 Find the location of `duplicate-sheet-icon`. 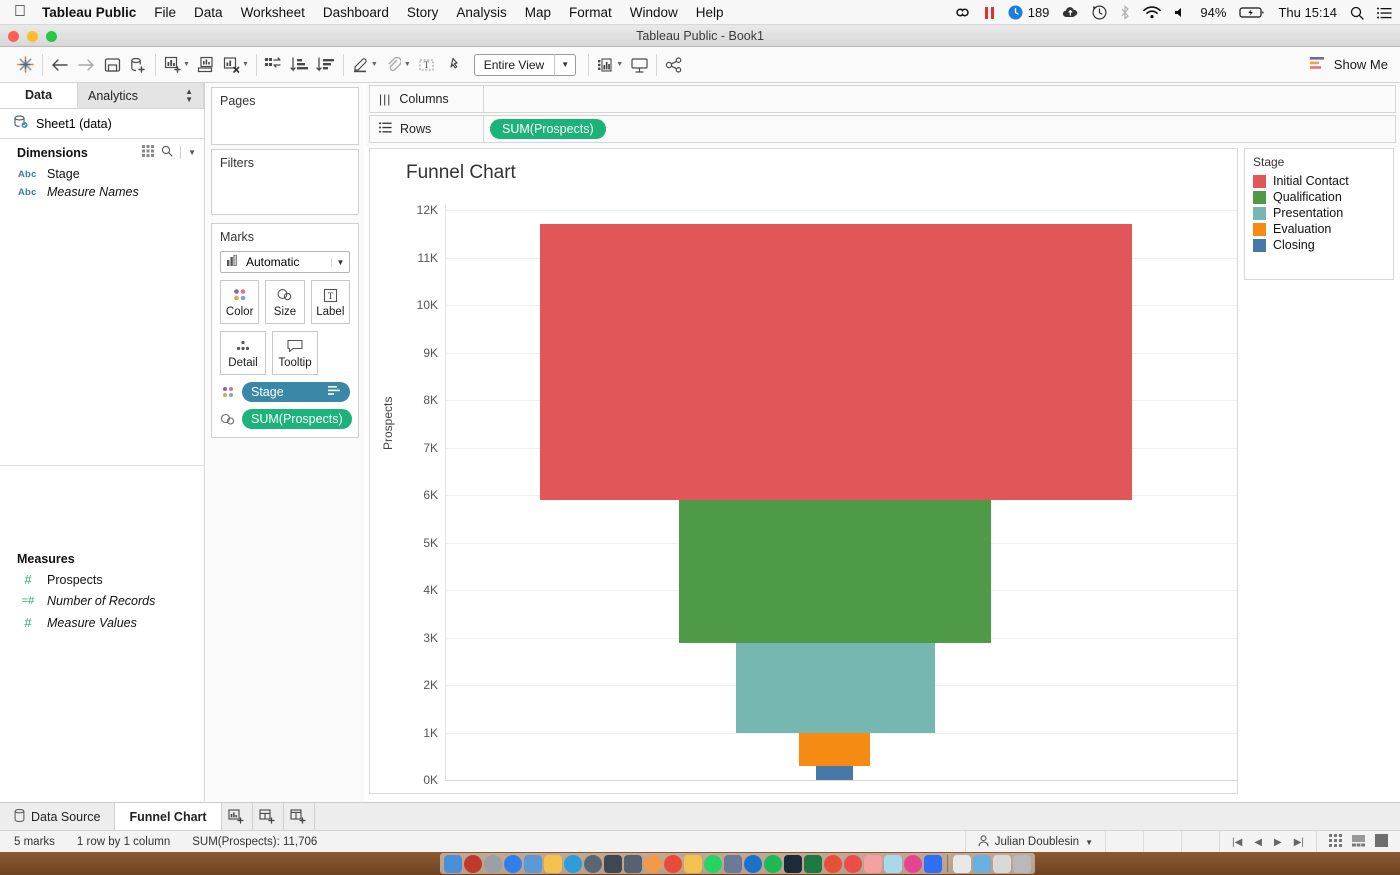

duplicate-sheet-icon is located at coordinates (206, 65).